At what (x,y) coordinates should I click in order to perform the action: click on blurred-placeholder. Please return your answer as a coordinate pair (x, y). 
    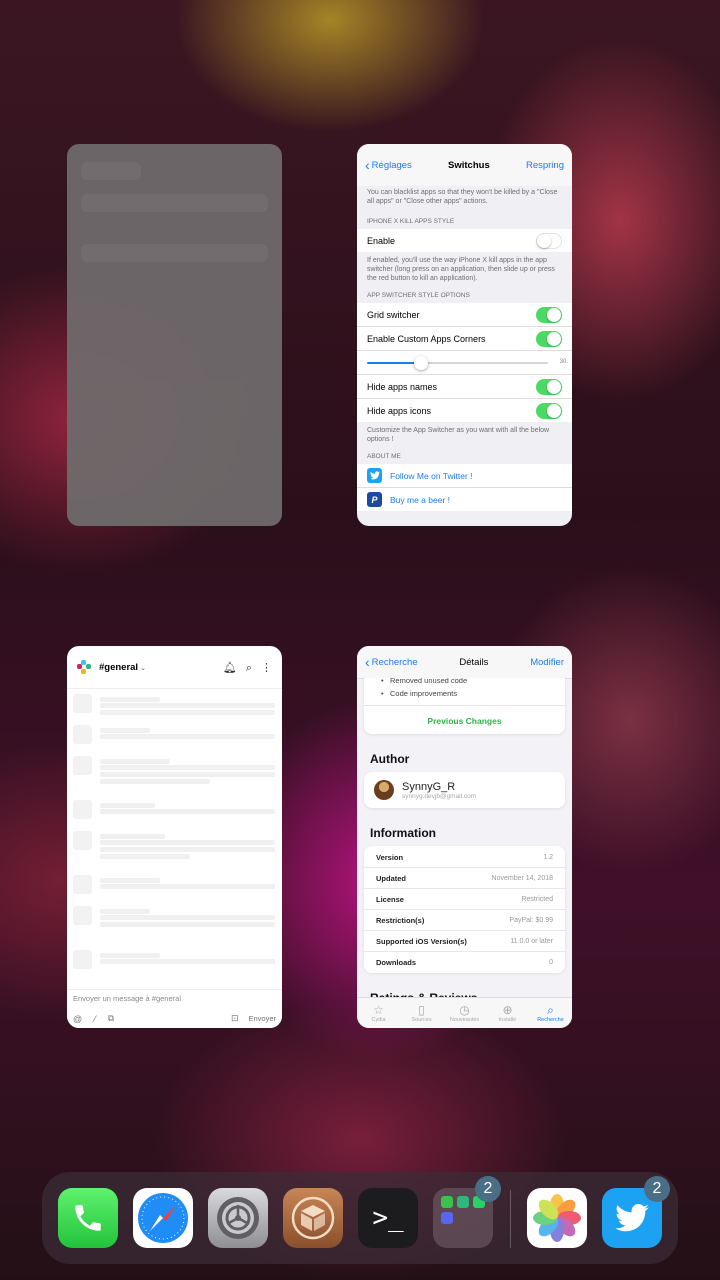
    Looking at the image, I should click on (174, 253).